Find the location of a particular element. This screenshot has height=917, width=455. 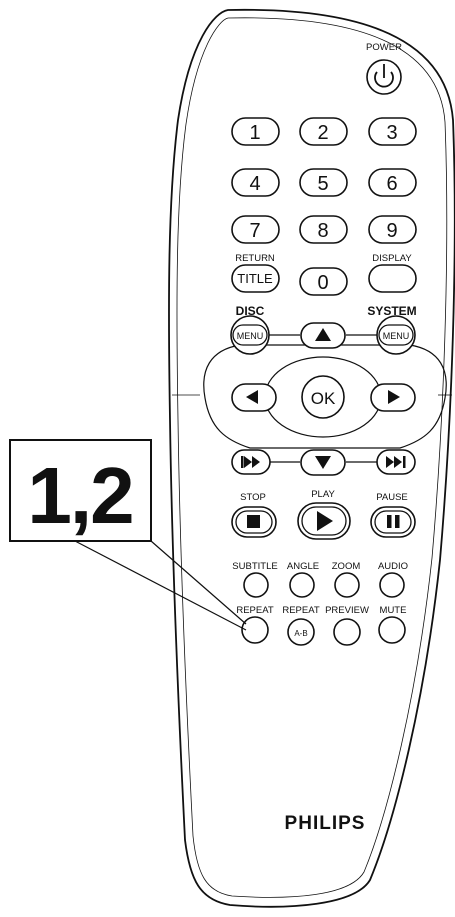

return-label: RETURN is located at coordinates (255, 258).